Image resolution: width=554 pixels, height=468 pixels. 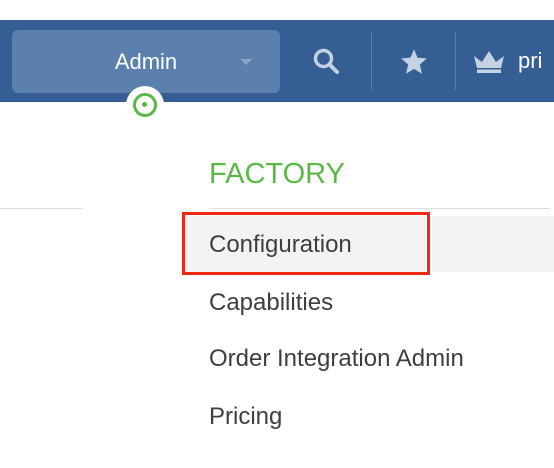 I want to click on chevron-down-icon, so click(x=246, y=62).